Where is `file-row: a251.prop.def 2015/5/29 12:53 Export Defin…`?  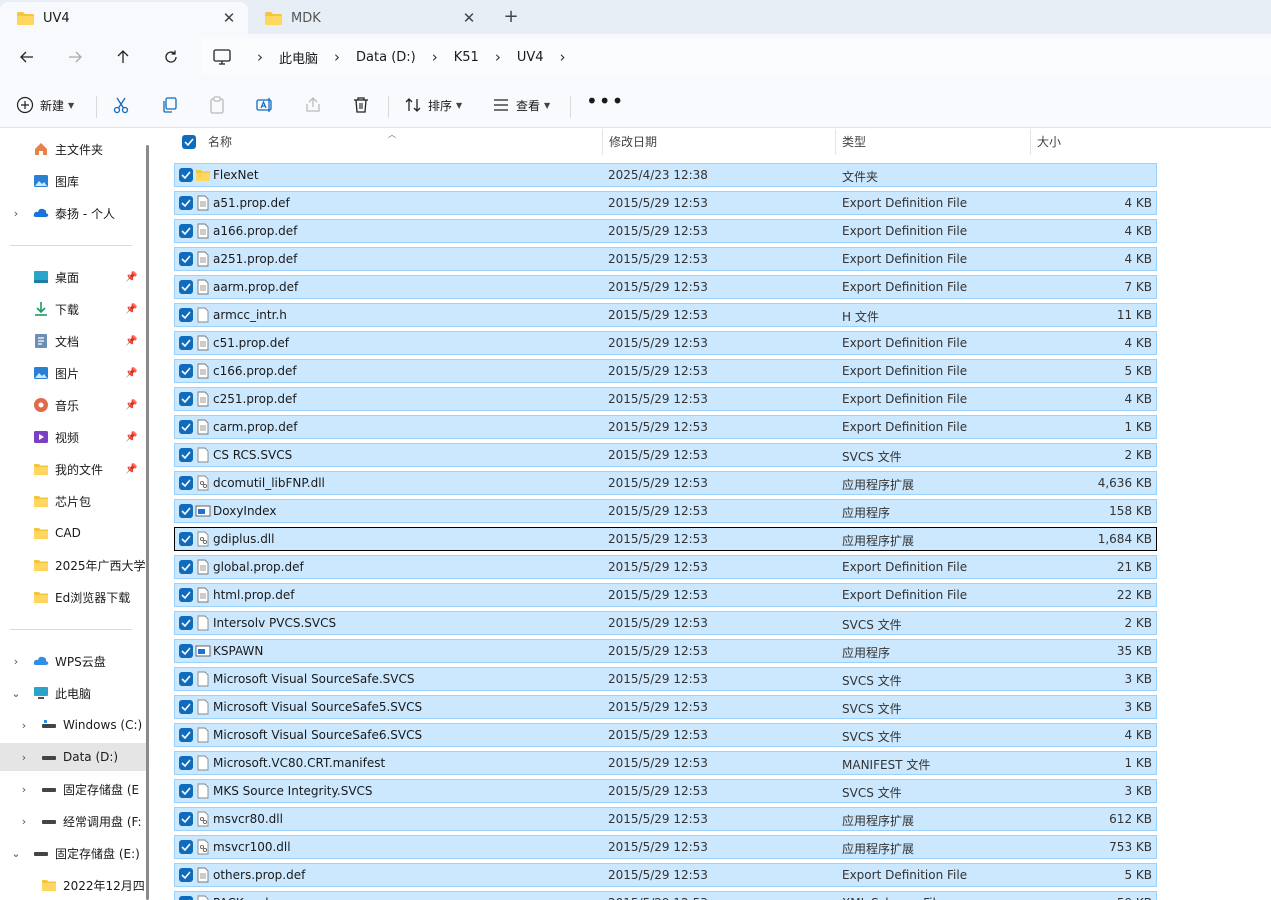
file-row: a251.prop.def 2015/5/29 12:53 Export Defin… is located at coordinates (665, 259).